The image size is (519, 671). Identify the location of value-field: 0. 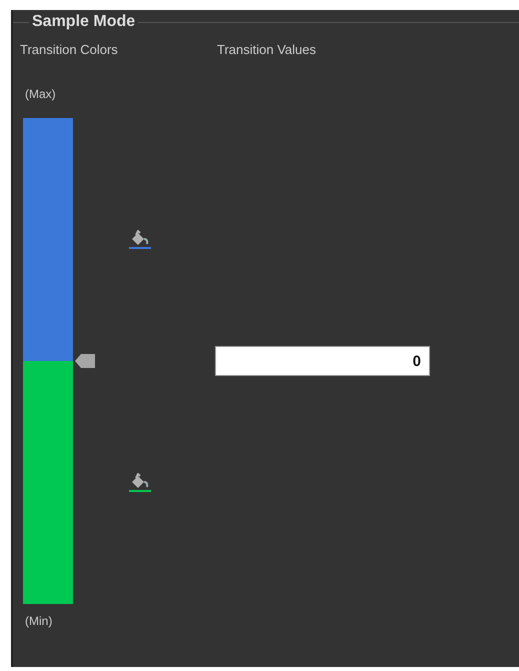
(322, 361).